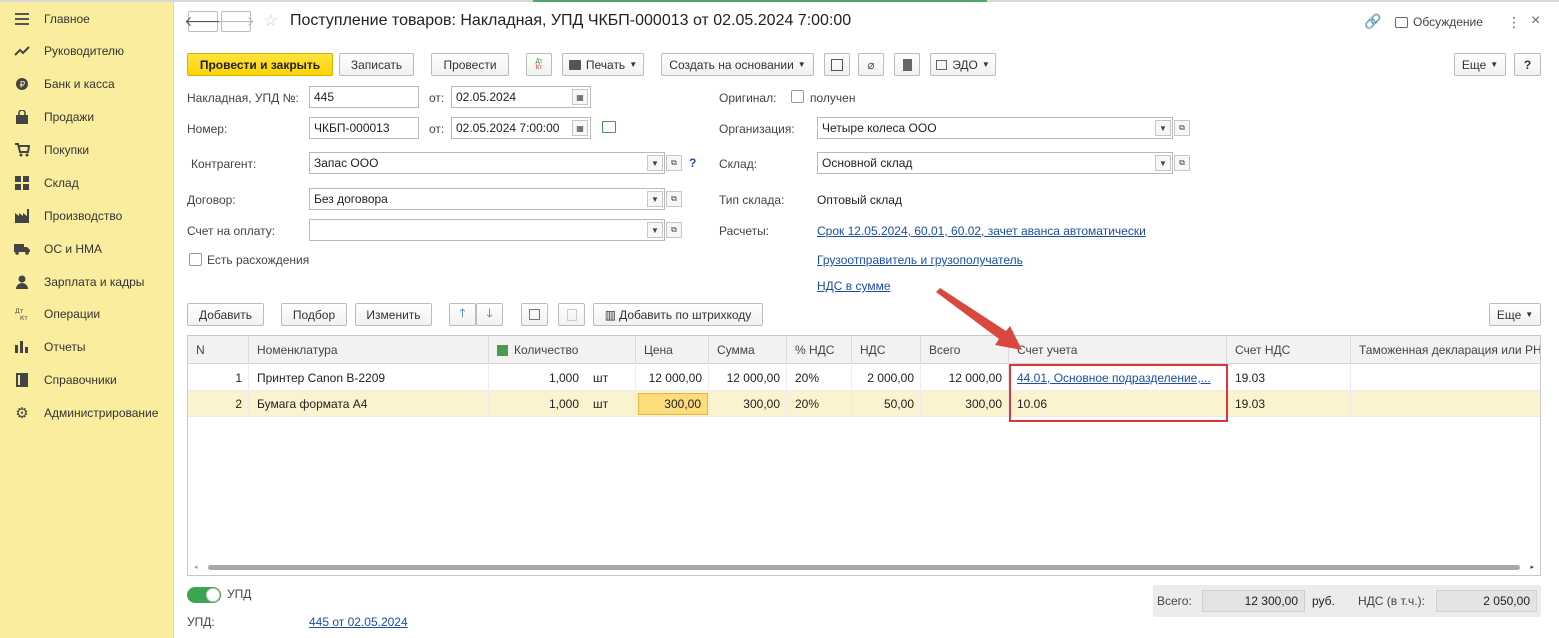 Image resolution: width=1559 pixels, height=638 pixels. I want to click on sidebar-item-admin: ⚙ Администрирование, so click(87, 413).